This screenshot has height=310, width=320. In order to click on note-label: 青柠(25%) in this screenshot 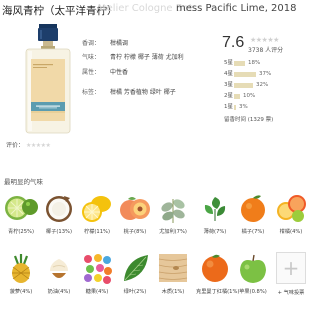, I will do `click(21, 232)`.